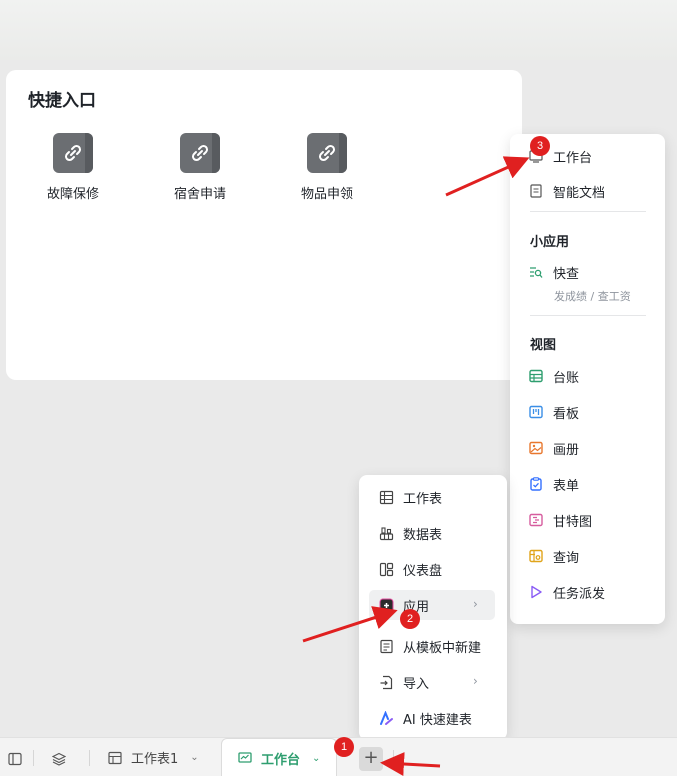 The height and width of the screenshot is (776, 677). I want to click on quick-entry-label: 物品申领, so click(326, 194).